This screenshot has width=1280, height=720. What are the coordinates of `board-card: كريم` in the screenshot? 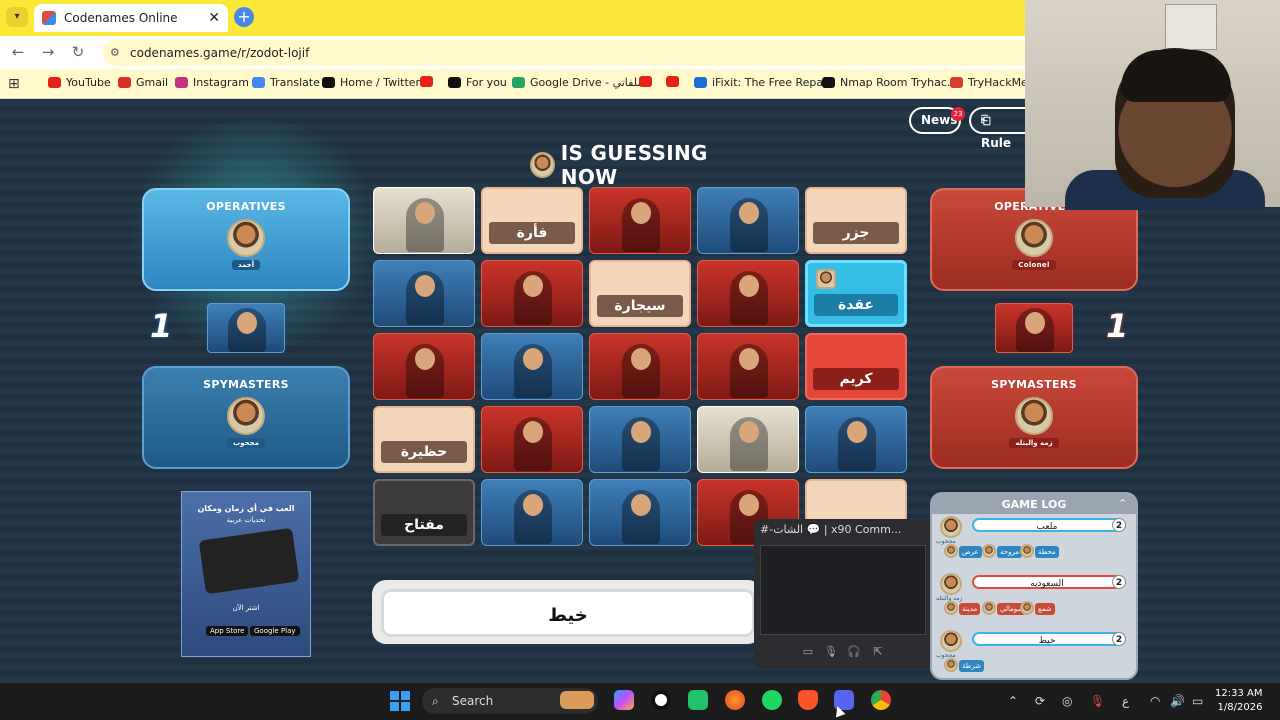 It's located at (856, 366).